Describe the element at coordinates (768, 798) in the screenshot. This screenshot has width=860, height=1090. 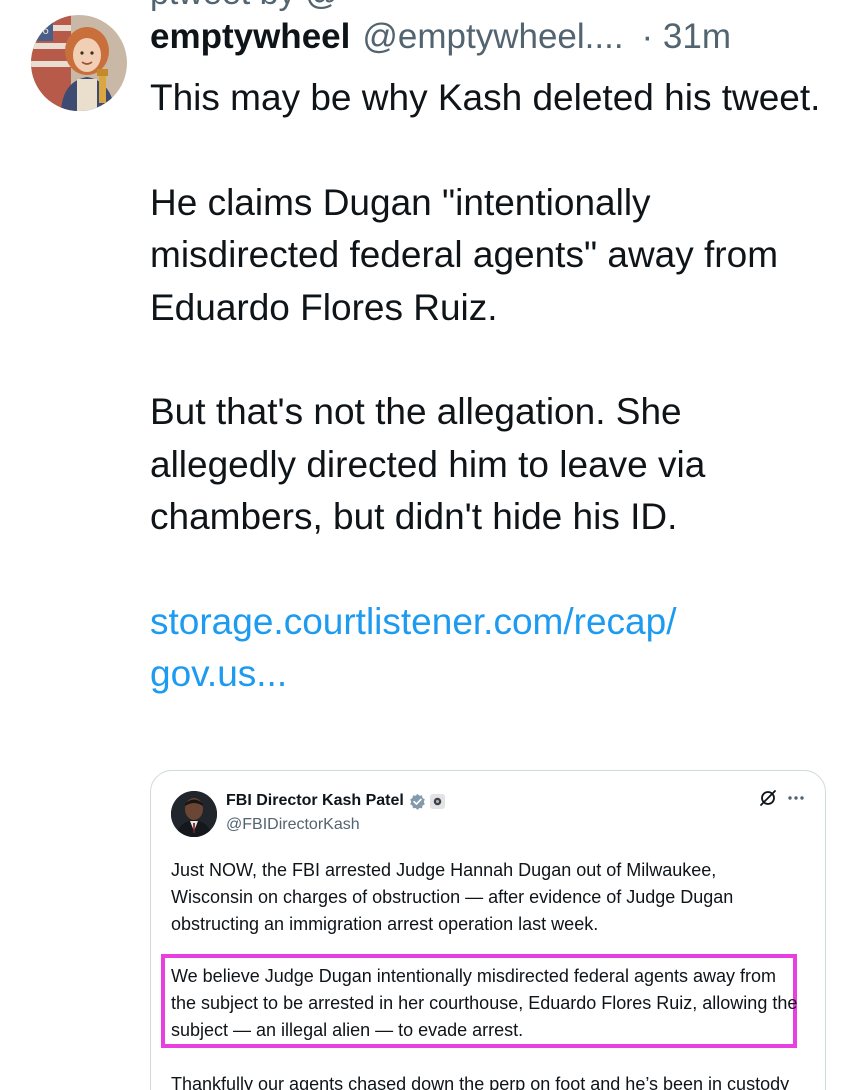
I see `grok-icon` at that location.